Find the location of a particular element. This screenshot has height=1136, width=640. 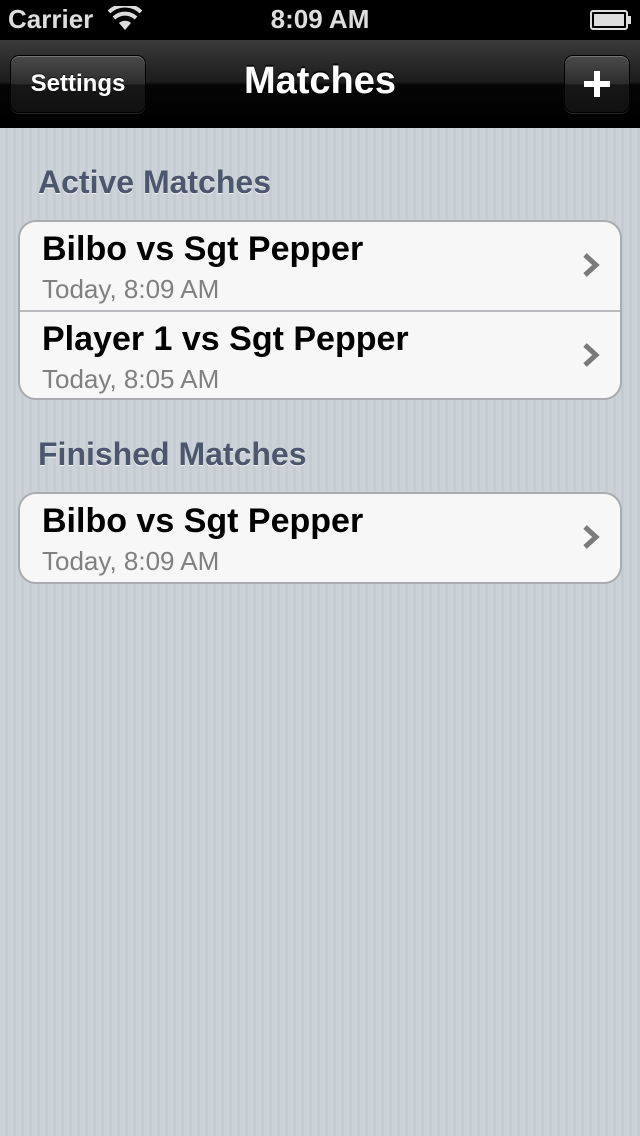

list-item: Player 1 vs Sgt Pepper Today, 8:05 AM is located at coordinates (320, 354).